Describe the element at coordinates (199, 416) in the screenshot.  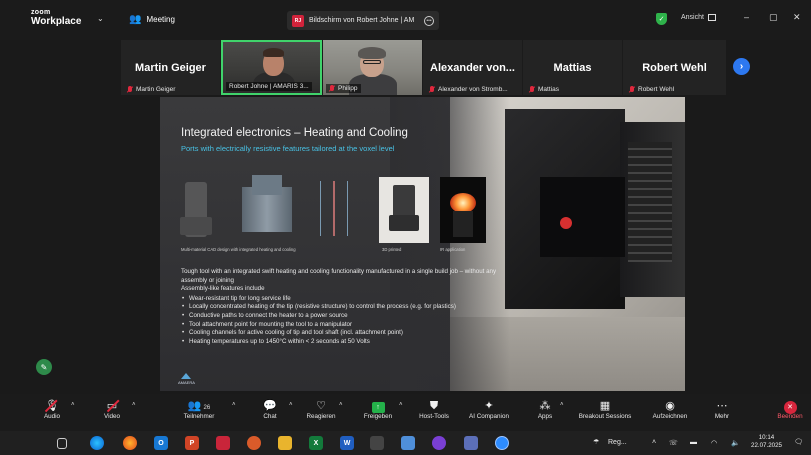
I see `participants-label: Teilnehmer` at that location.